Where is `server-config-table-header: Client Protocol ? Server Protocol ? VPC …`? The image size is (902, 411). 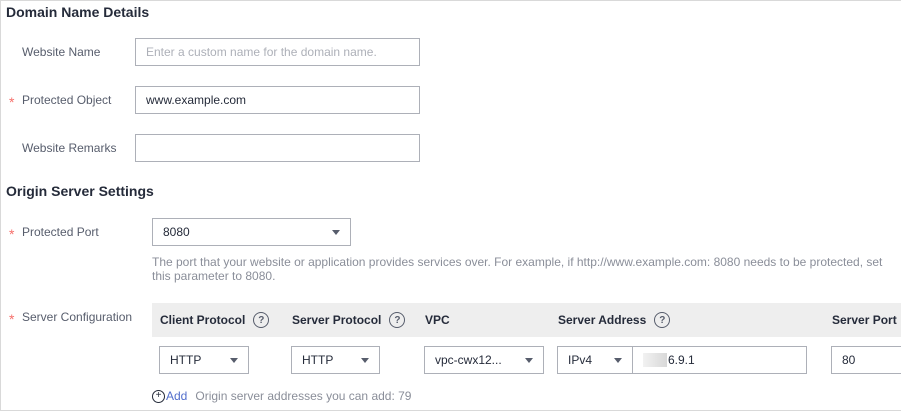
server-config-table-header: Client Protocol ? Server Protocol ? VPC … is located at coordinates (526, 320).